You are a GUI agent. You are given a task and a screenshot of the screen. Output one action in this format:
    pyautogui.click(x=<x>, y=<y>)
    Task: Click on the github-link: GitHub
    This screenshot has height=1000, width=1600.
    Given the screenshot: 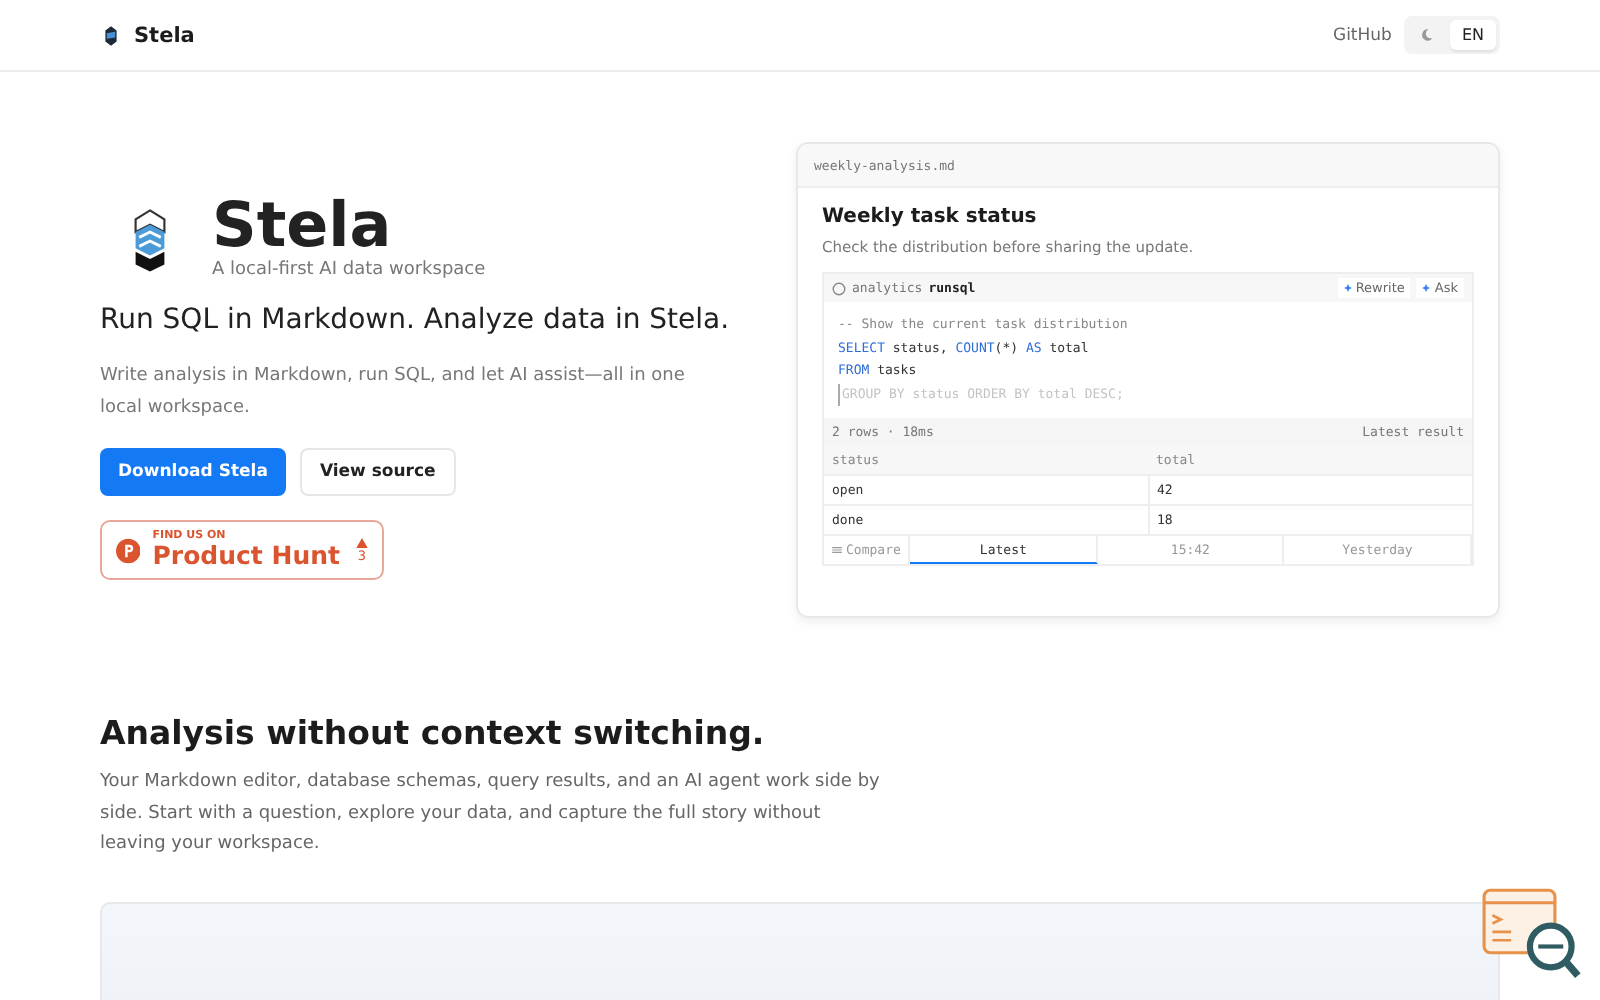 What is the action you would take?
    pyautogui.click(x=1362, y=35)
    